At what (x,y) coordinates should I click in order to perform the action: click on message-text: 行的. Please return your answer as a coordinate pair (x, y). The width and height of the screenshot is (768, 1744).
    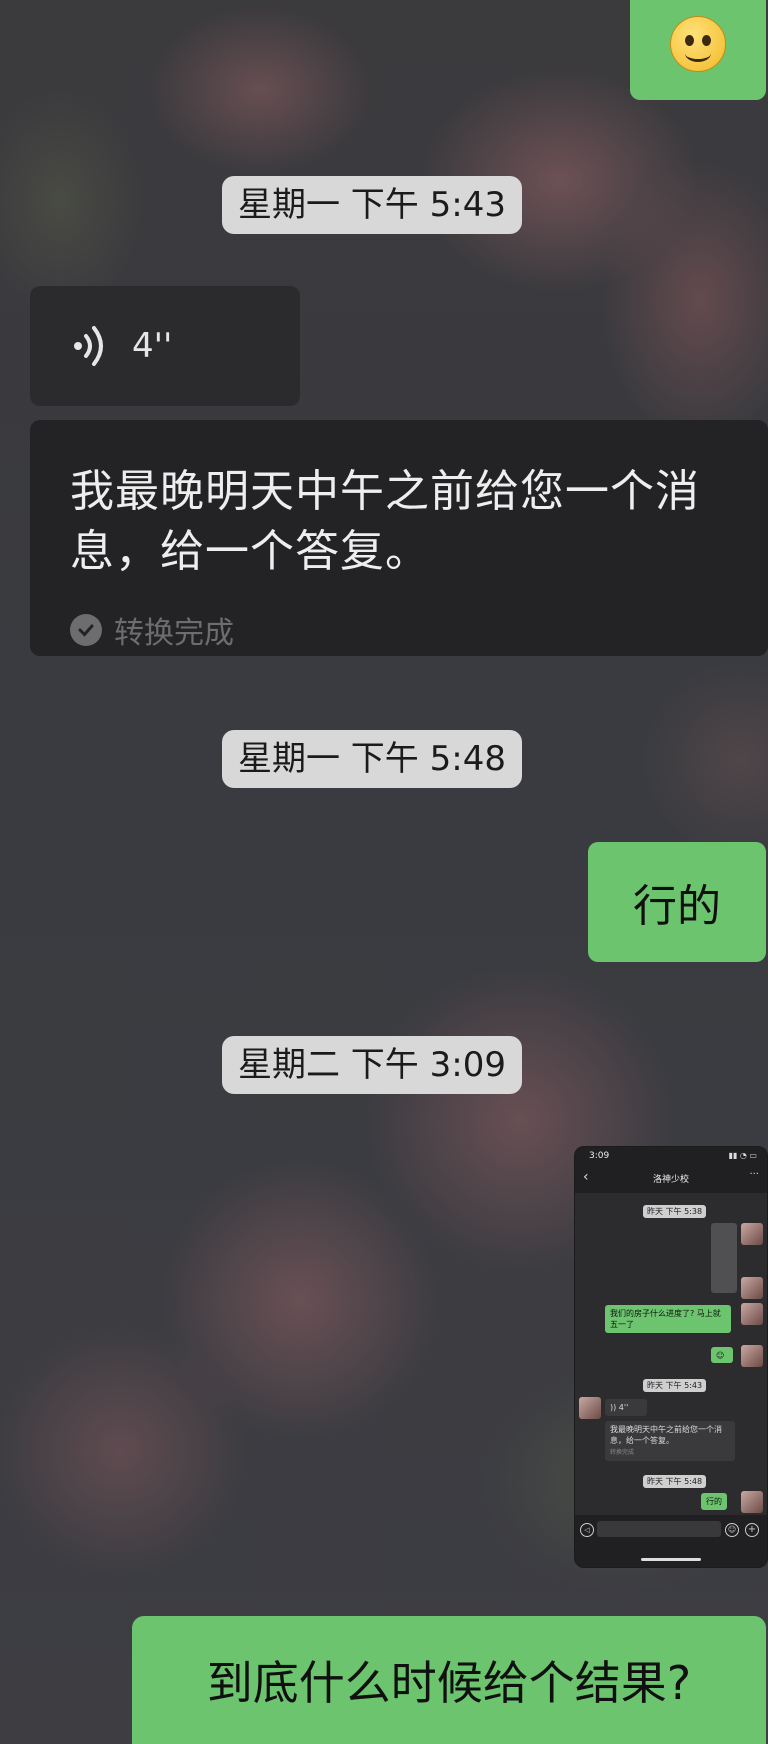
    Looking at the image, I should click on (677, 906).